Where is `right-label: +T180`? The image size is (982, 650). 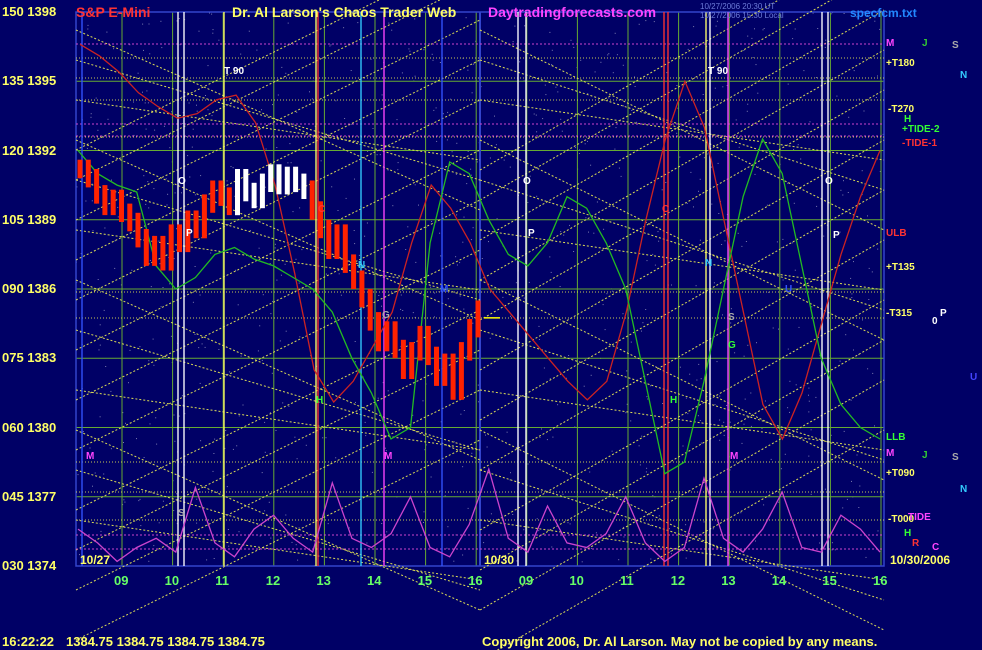
right-label: +T180 is located at coordinates (900, 63).